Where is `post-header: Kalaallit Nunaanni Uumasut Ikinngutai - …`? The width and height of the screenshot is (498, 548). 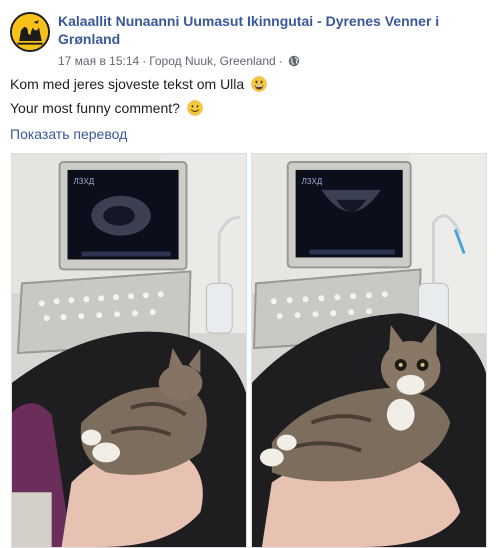 post-header: Kalaallit Nunaanni Uumasut Ikinngutai - … is located at coordinates (250, 39).